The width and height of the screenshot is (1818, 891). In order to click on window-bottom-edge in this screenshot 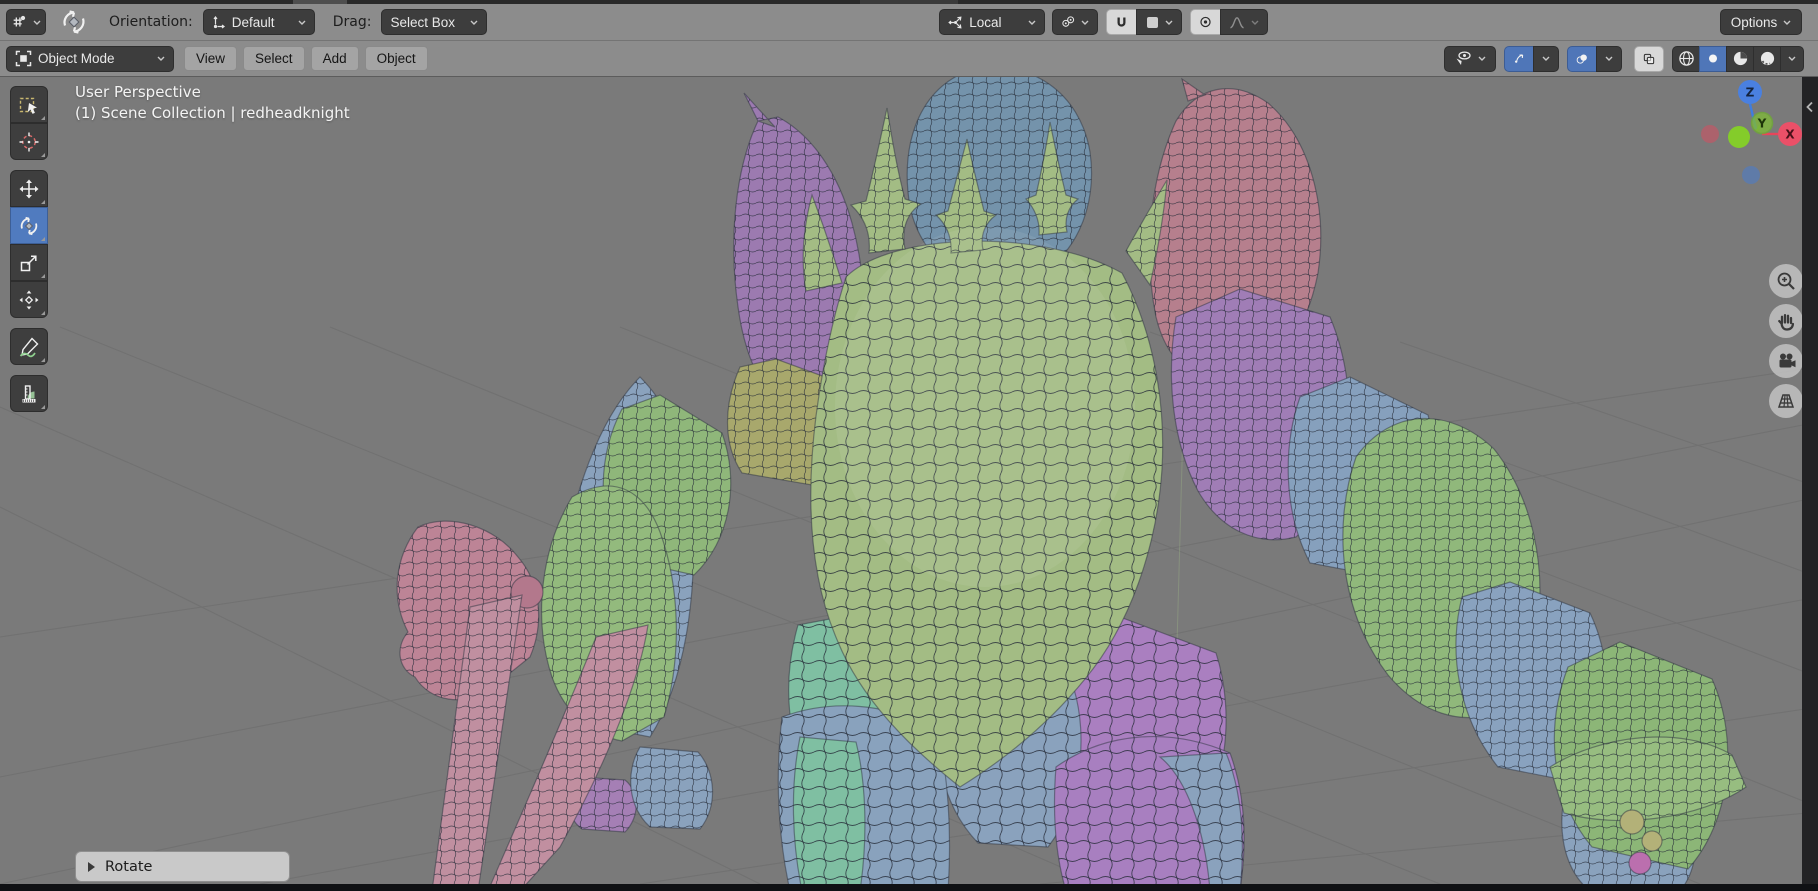, I will do `click(909, 887)`.